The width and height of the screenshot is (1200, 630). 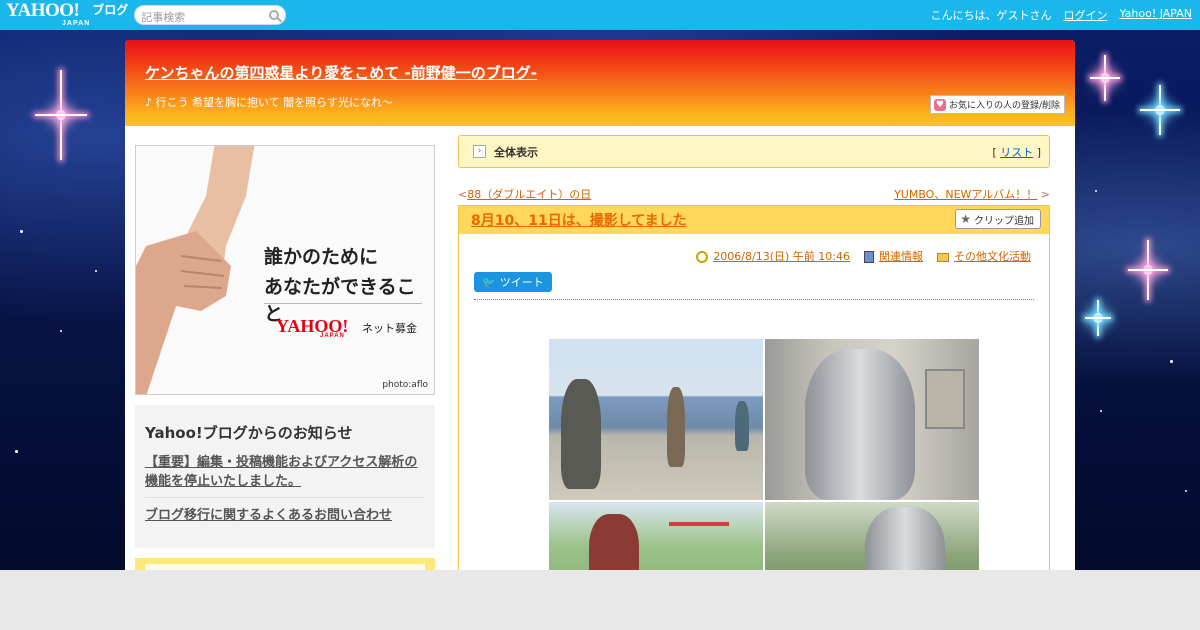 I want to click on yahoo-japan-link: Yahoo! JAPAN, so click(x=1155, y=15).